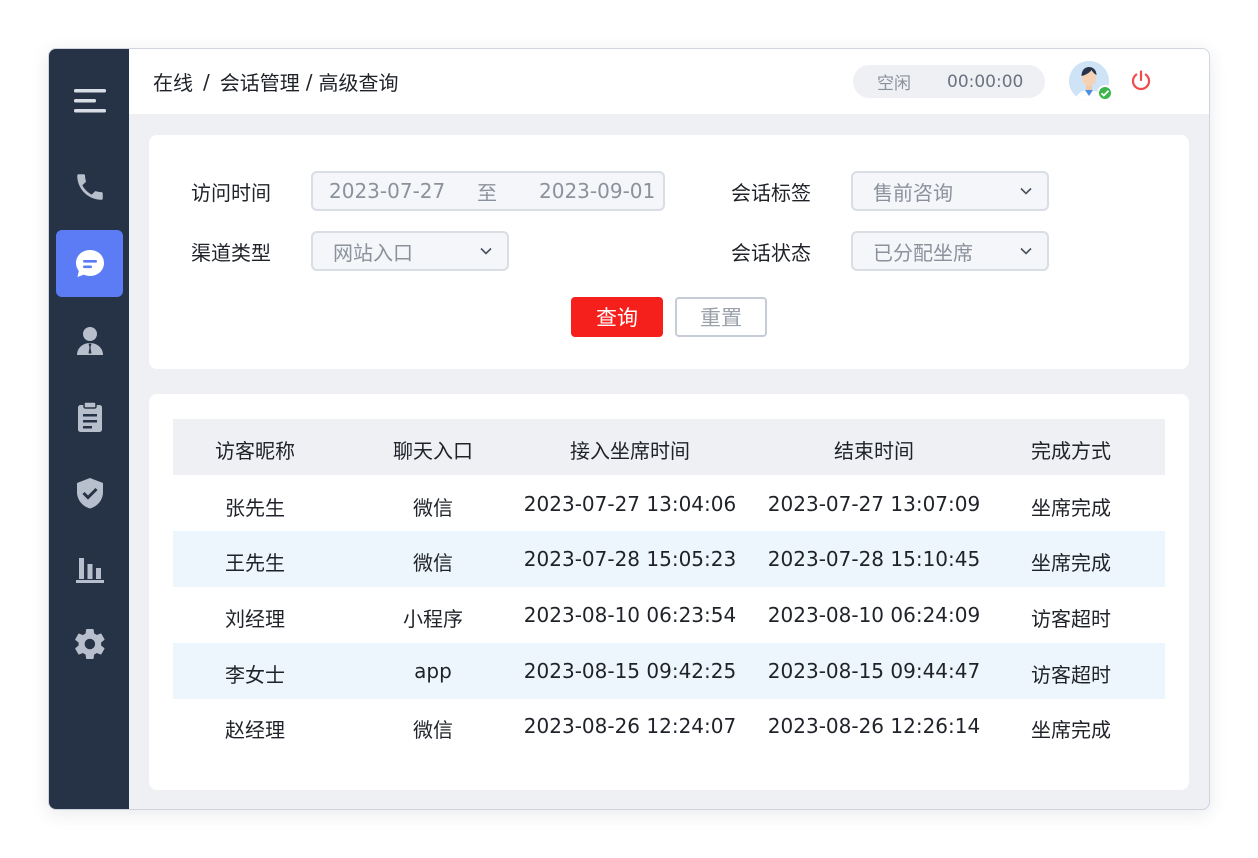  Describe the element at coordinates (260, 81) in the screenshot. I see `breadcrumb-item-session-management: 会话管理` at that location.